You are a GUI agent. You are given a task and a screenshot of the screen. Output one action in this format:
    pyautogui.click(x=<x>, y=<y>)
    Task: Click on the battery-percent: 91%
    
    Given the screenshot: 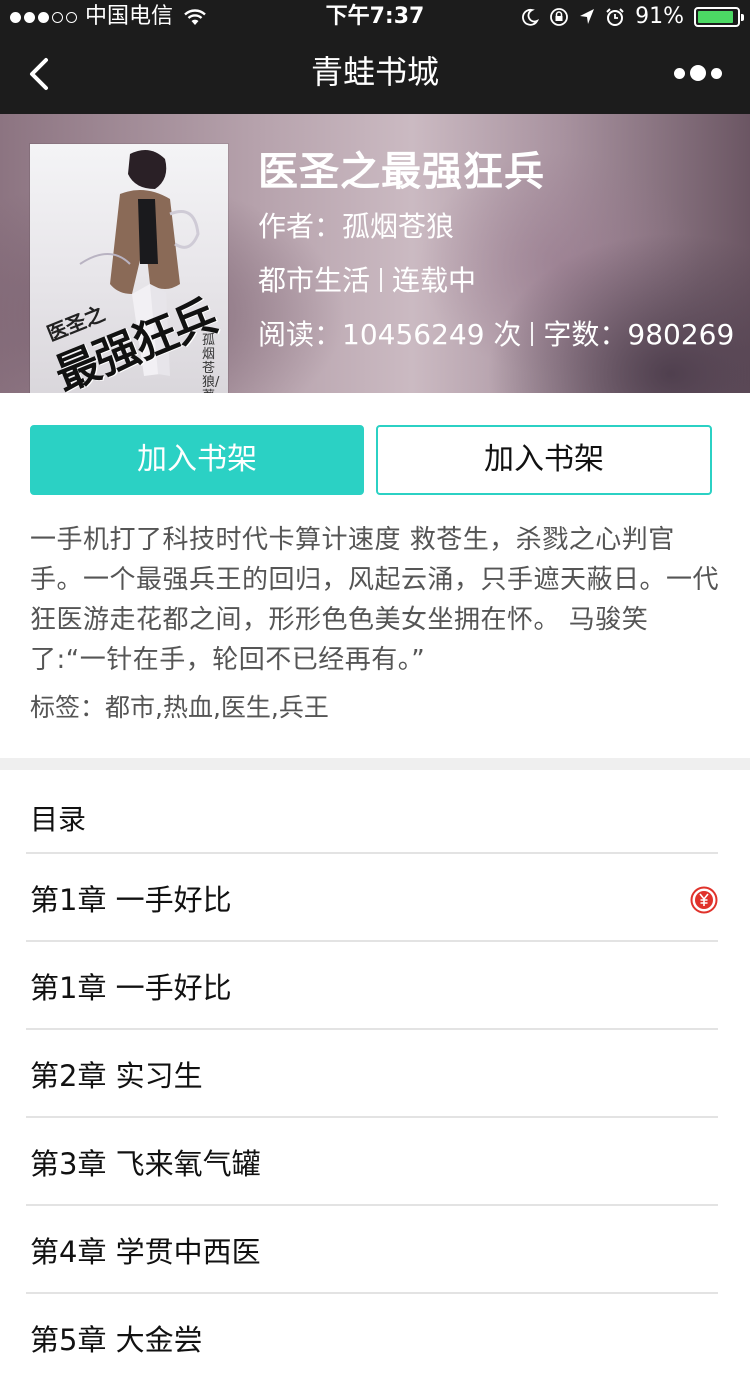 What is the action you would take?
    pyautogui.click(x=659, y=16)
    